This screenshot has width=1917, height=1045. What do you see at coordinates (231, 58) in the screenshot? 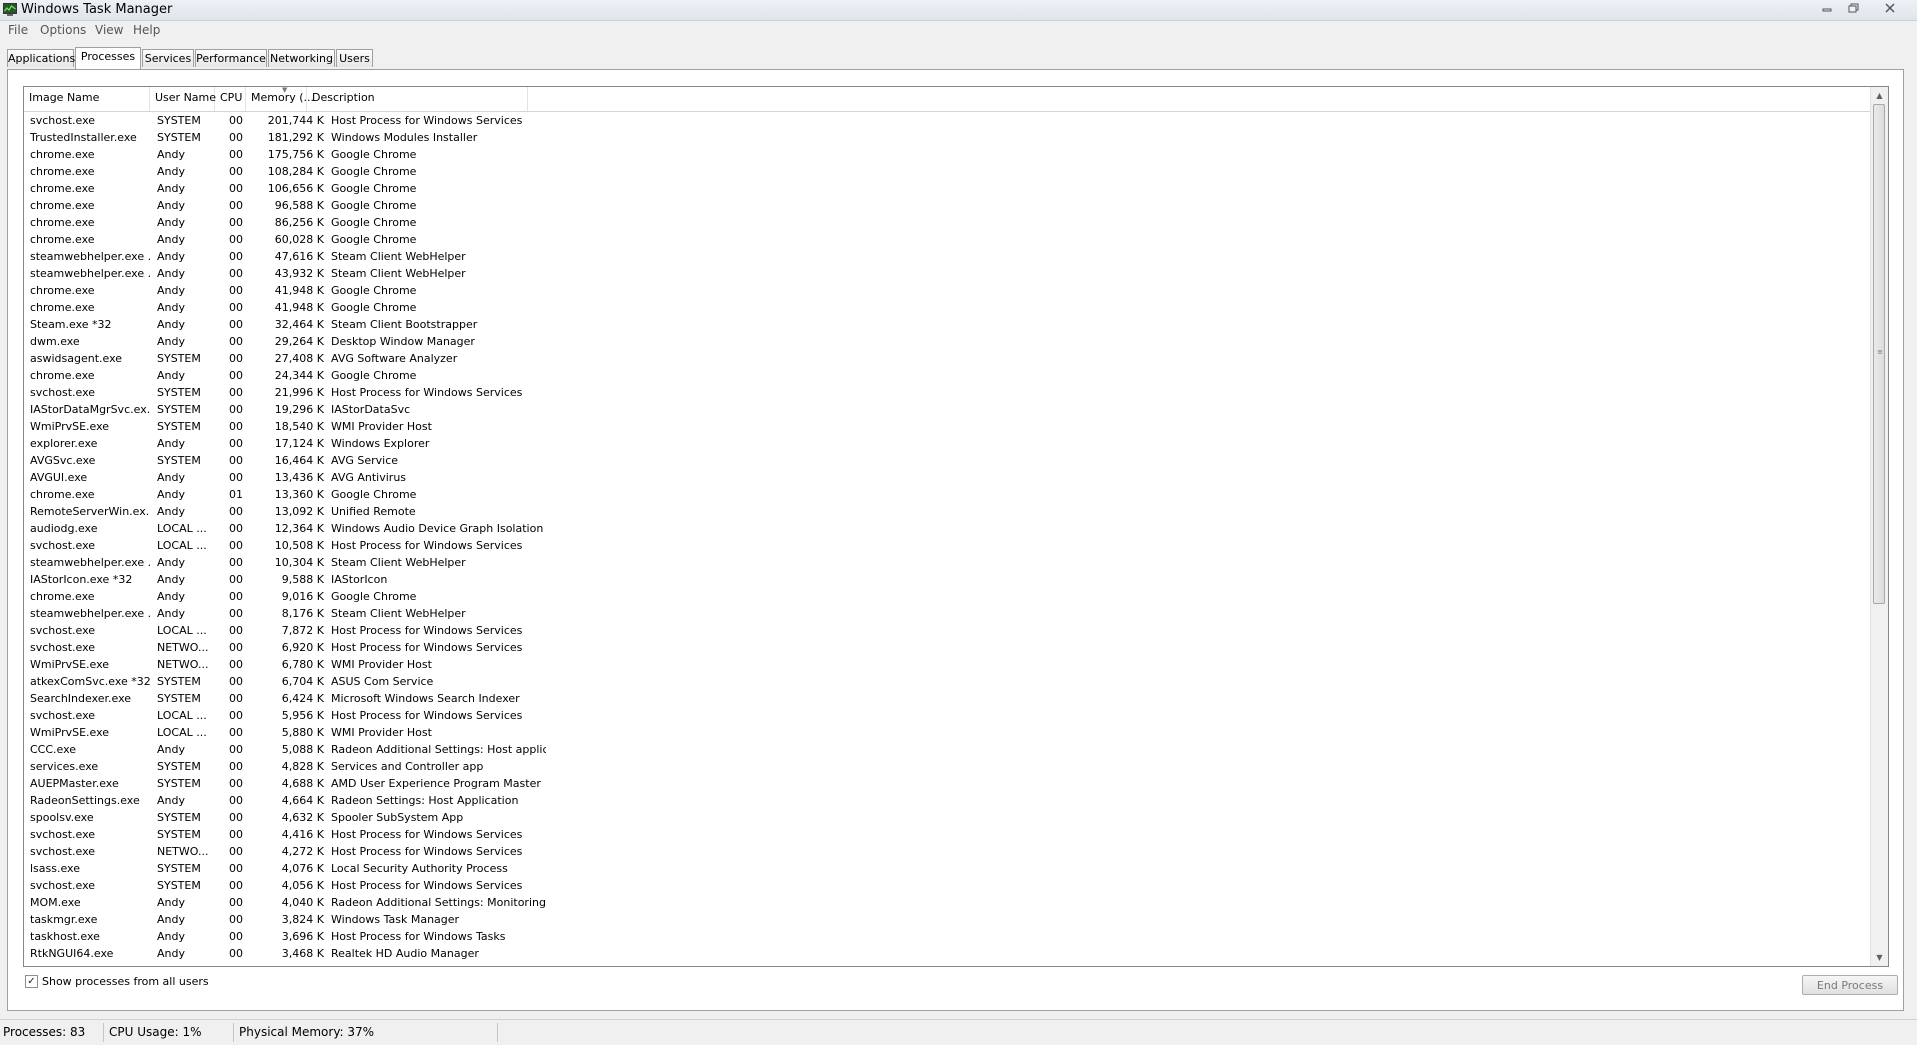
I see `tab-performance: Performance` at bounding box center [231, 58].